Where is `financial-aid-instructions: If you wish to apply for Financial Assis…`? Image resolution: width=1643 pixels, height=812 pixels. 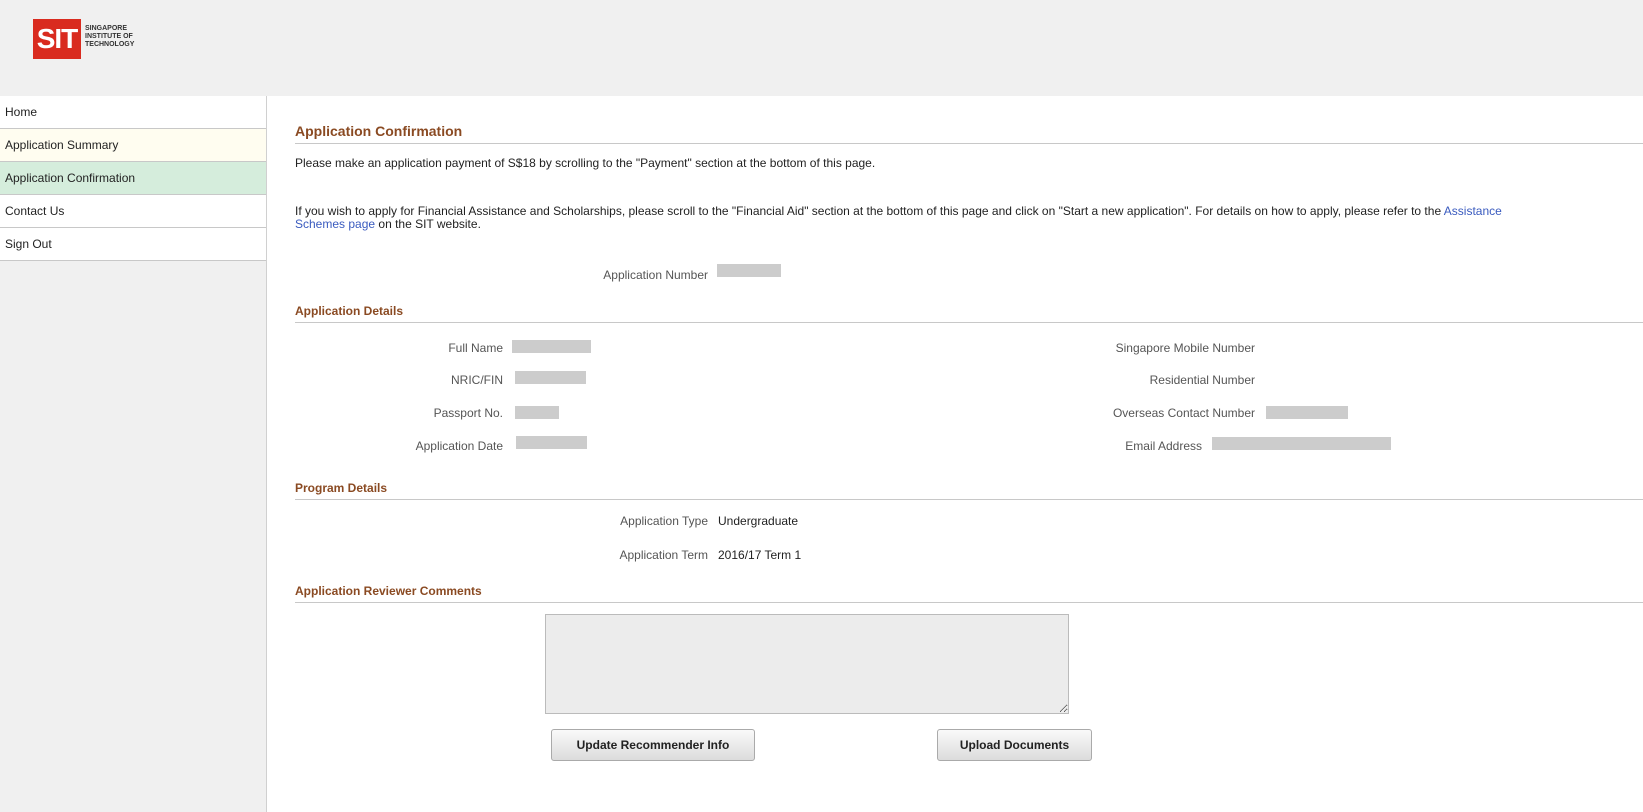 financial-aid-instructions: If you wish to apply for Financial Assis… is located at coordinates (925, 218).